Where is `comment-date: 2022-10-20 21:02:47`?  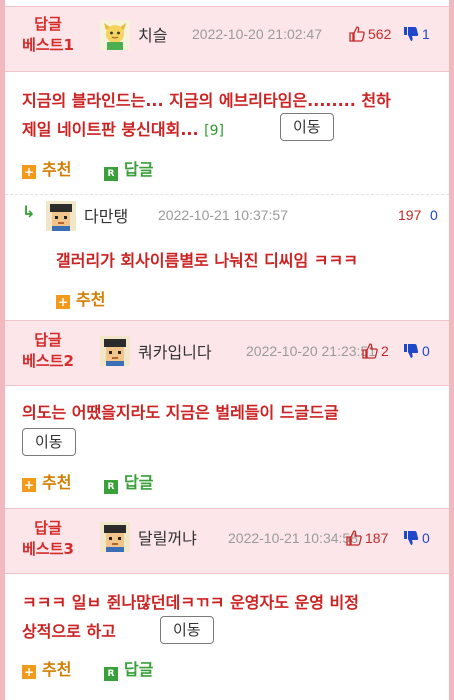 comment-date: 2022-10-20 21:02:47 is located at coordinates (257, 34).